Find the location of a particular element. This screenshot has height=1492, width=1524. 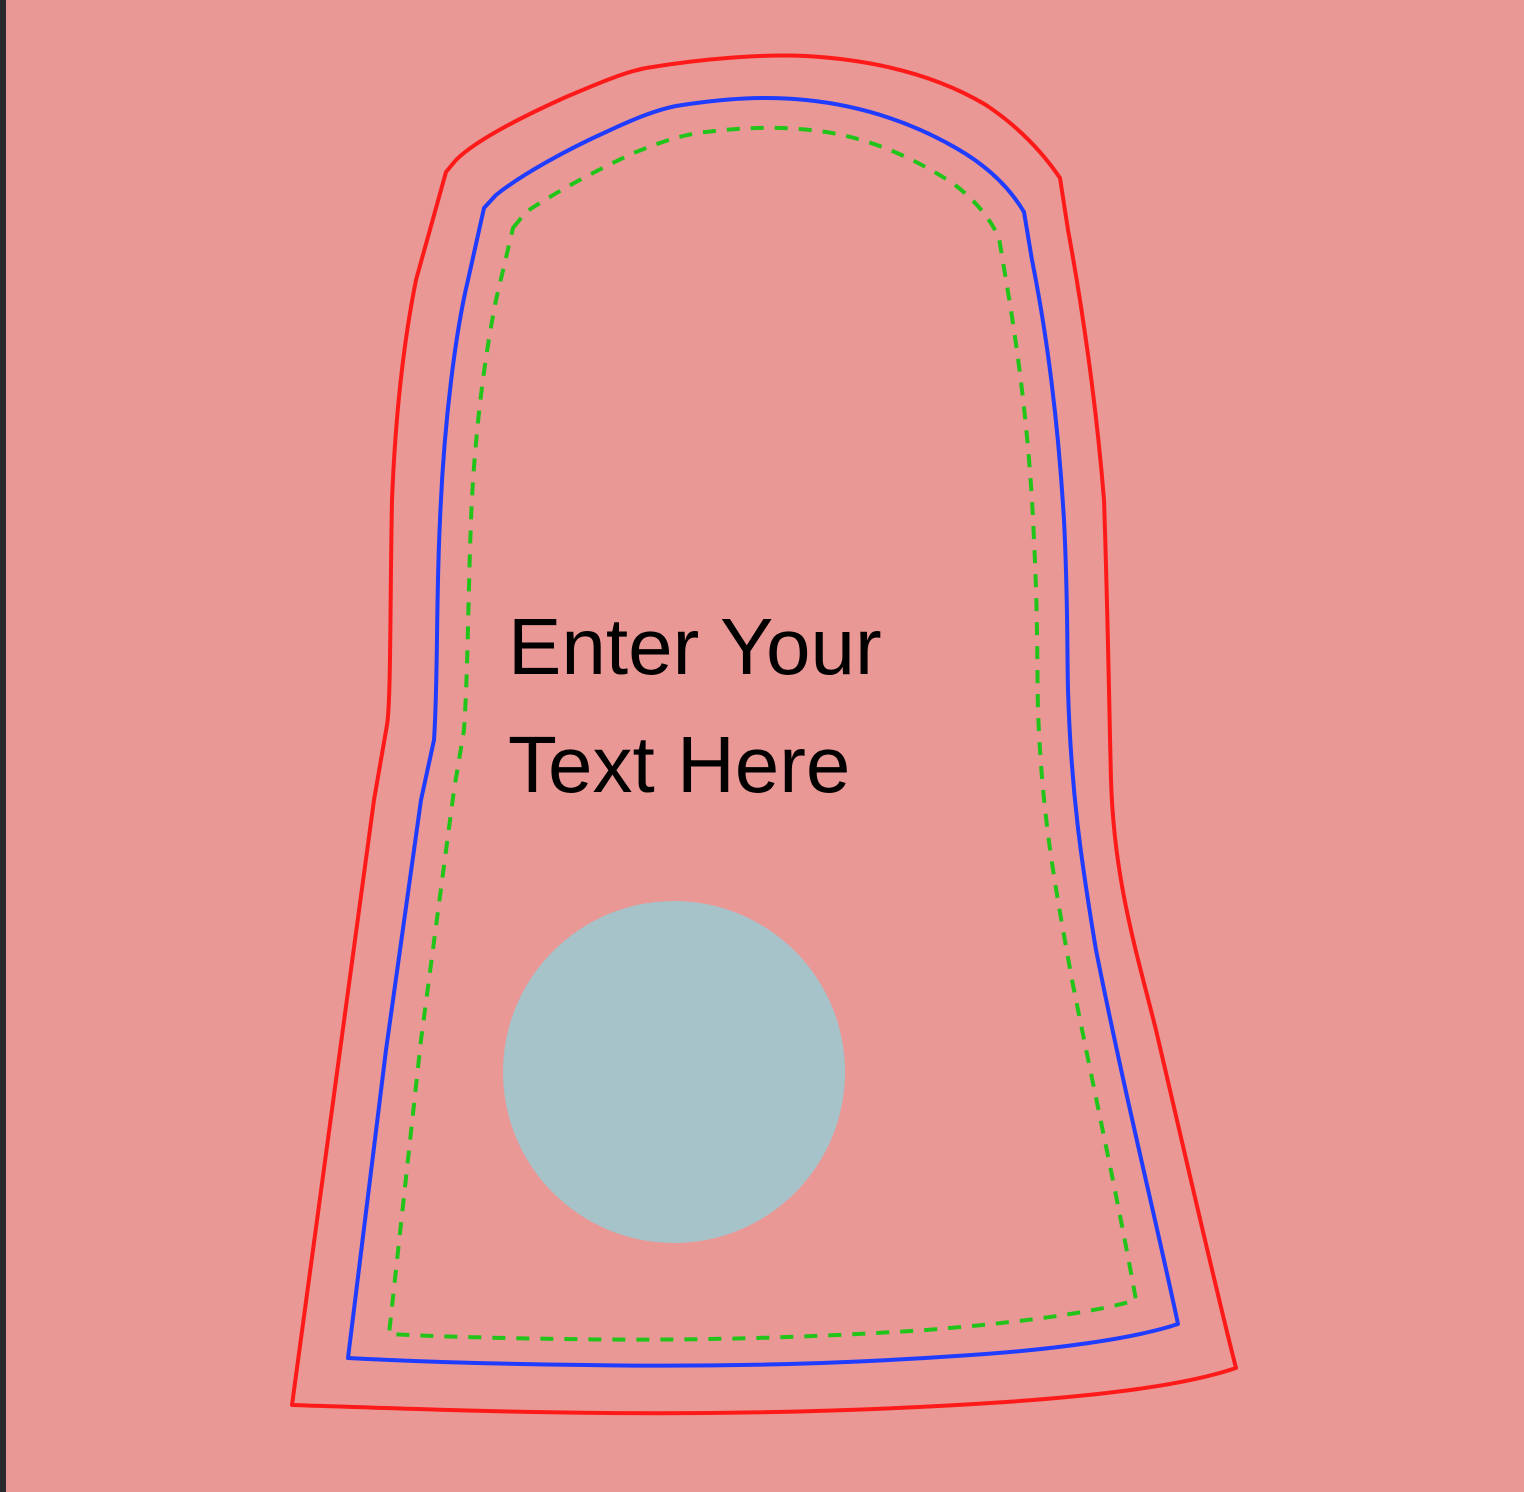

text-line-1: Enter Your is located at coordinates (695, 646).